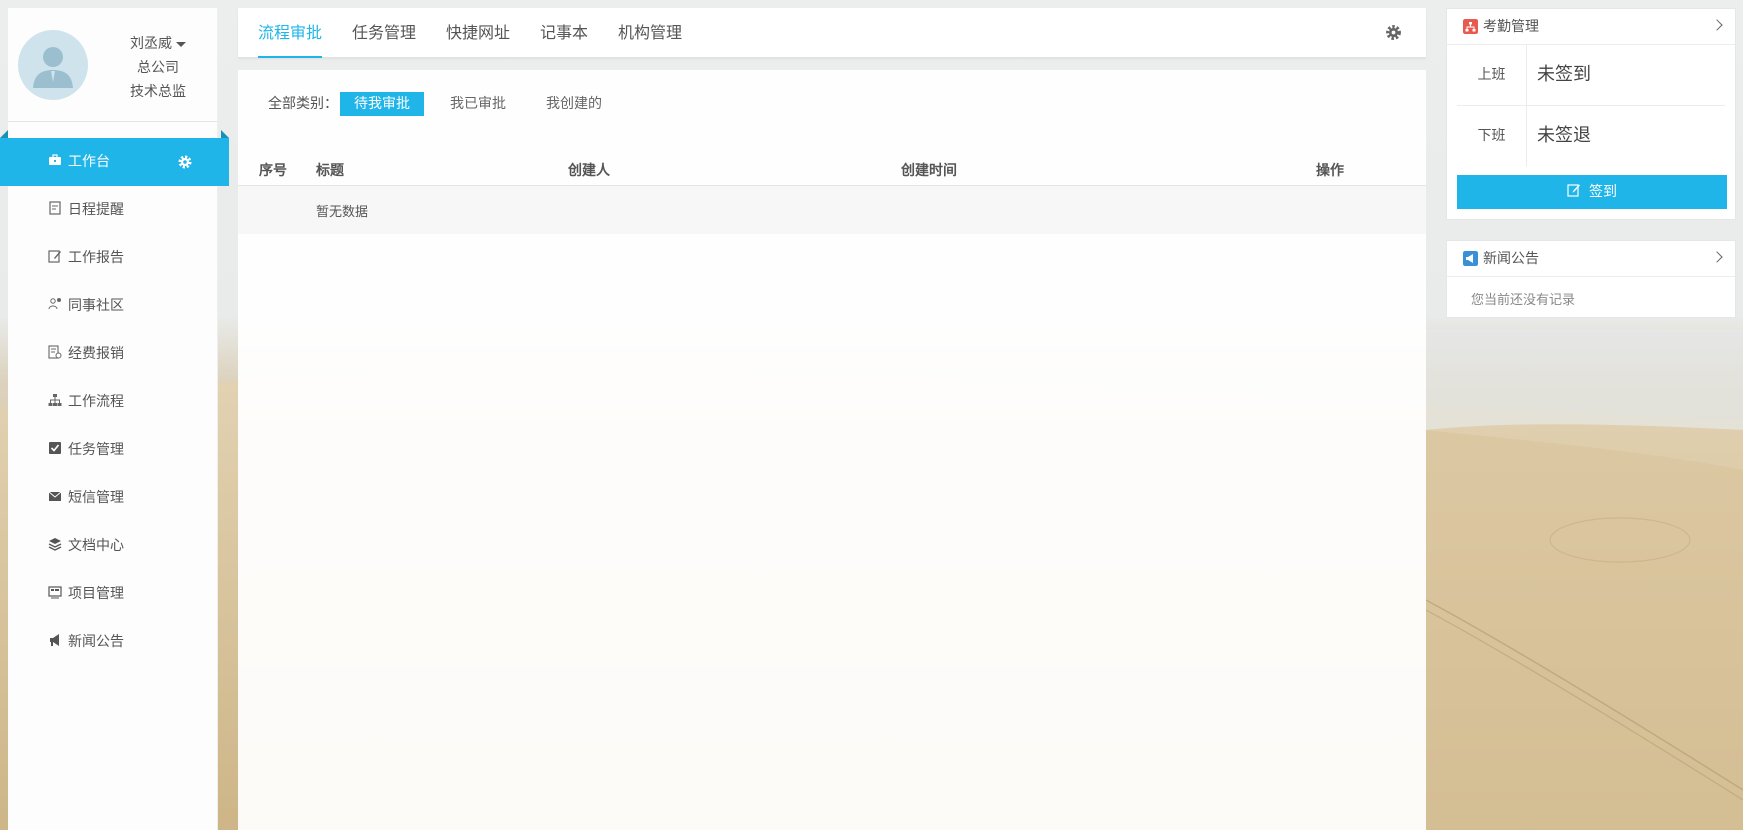 Image resolution: width=1743 pixels, height=830 pixels. What do you see at coordinates (55, 496) in the screenshot?
I see `envelope-icon` at bounding box center [55, 496].